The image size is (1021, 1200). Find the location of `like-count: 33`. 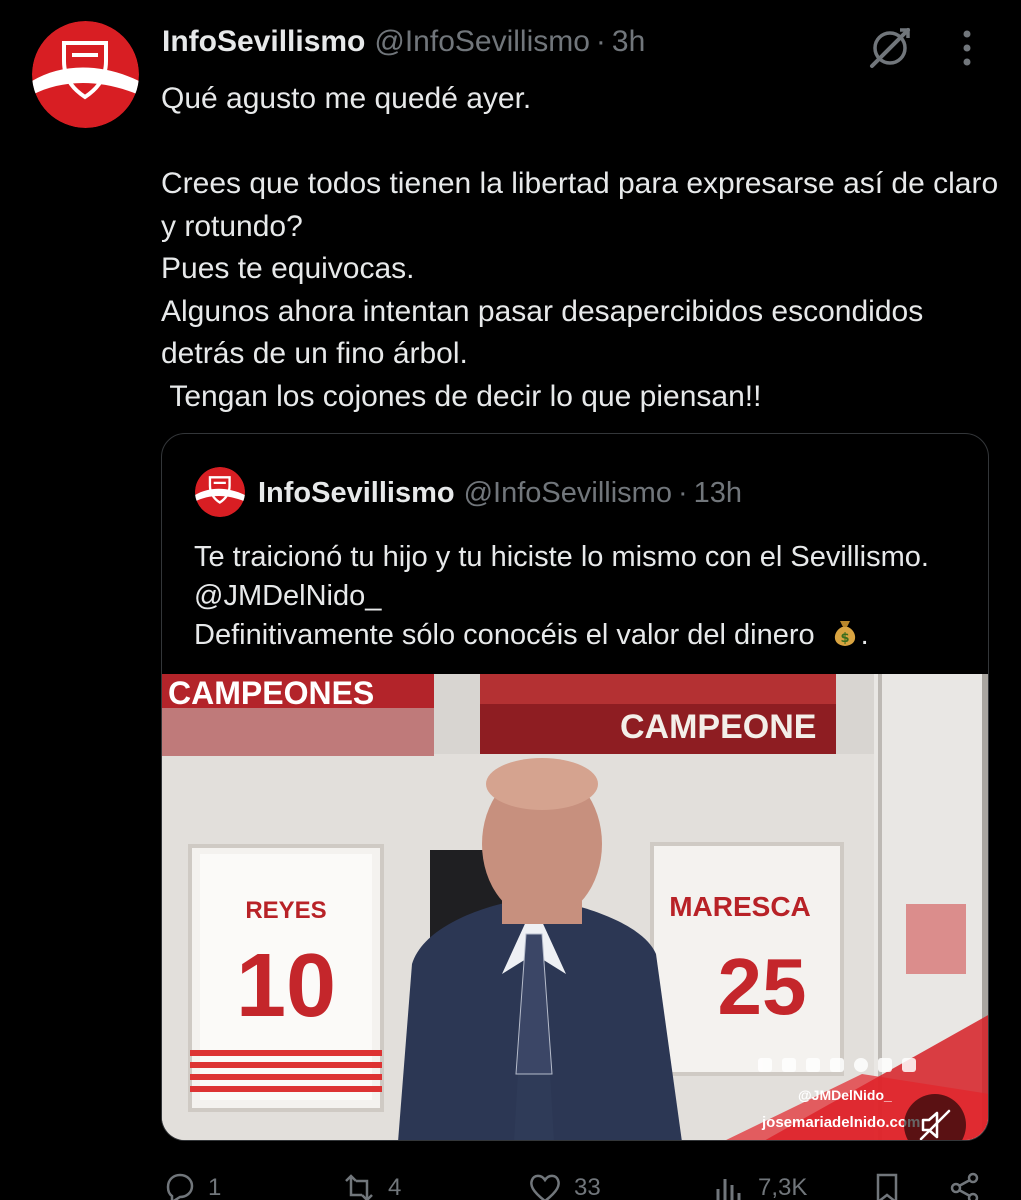

like-count: 33 is located at coordinates (587, 1187).